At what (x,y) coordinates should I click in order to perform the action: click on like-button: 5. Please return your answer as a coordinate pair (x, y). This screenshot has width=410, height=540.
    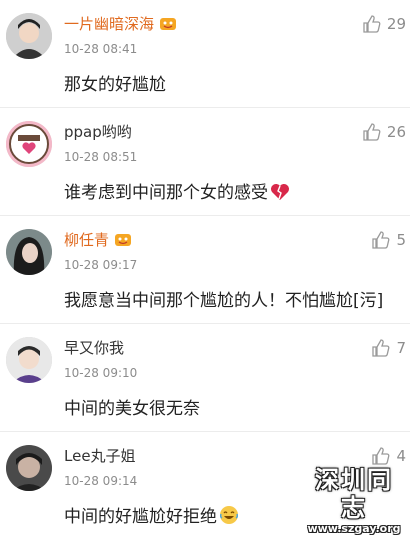
    Looking at the image, I should click on (388, 240).